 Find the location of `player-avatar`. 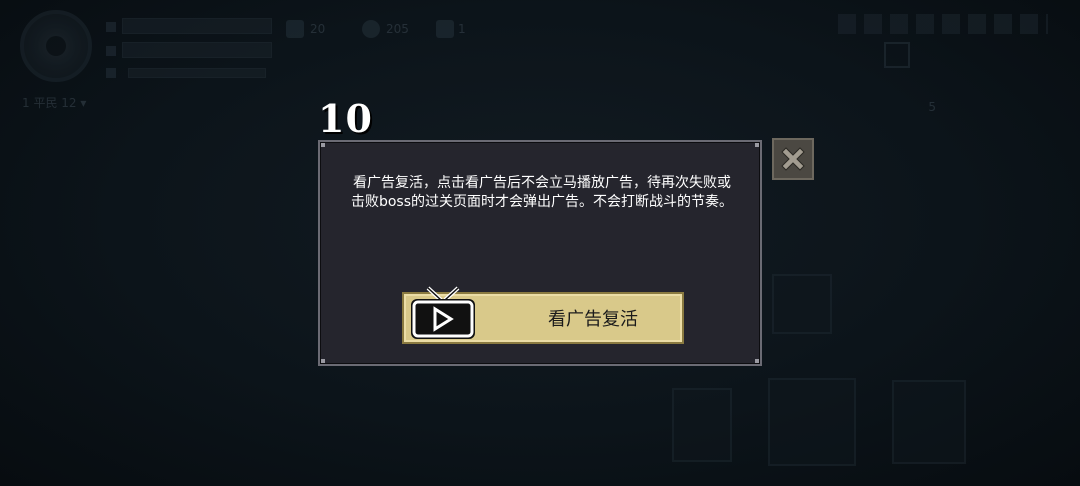

player-avatar is located at coordinates (56, 46).